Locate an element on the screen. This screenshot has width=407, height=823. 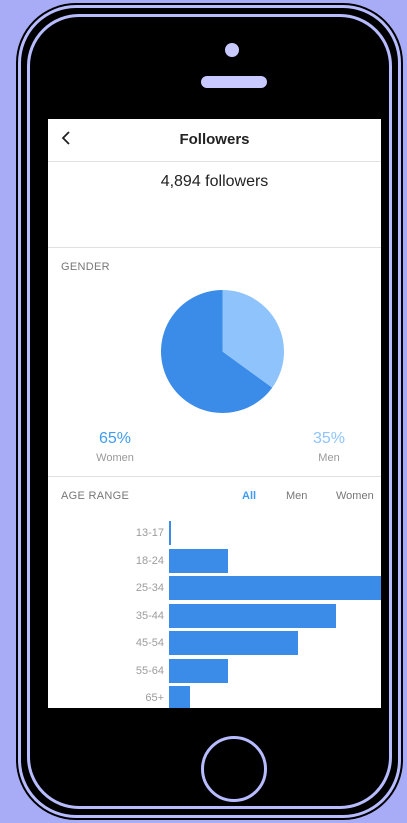
age-row-label: 25-34 is located at coordinates (149, 588).